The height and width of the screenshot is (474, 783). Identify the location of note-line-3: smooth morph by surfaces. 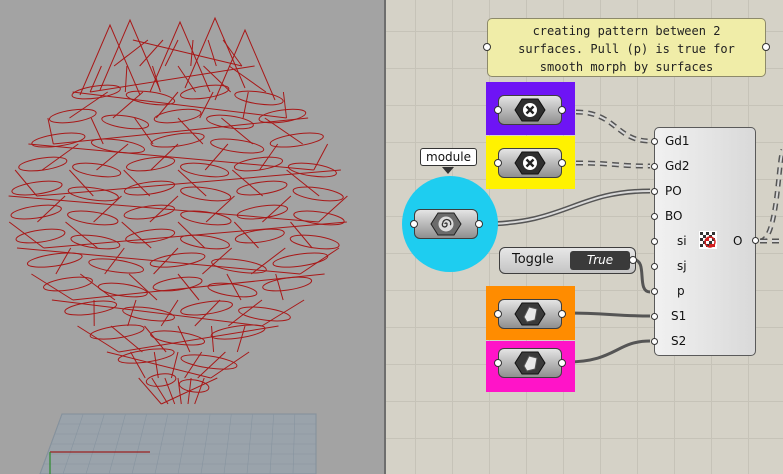
(626, 67).